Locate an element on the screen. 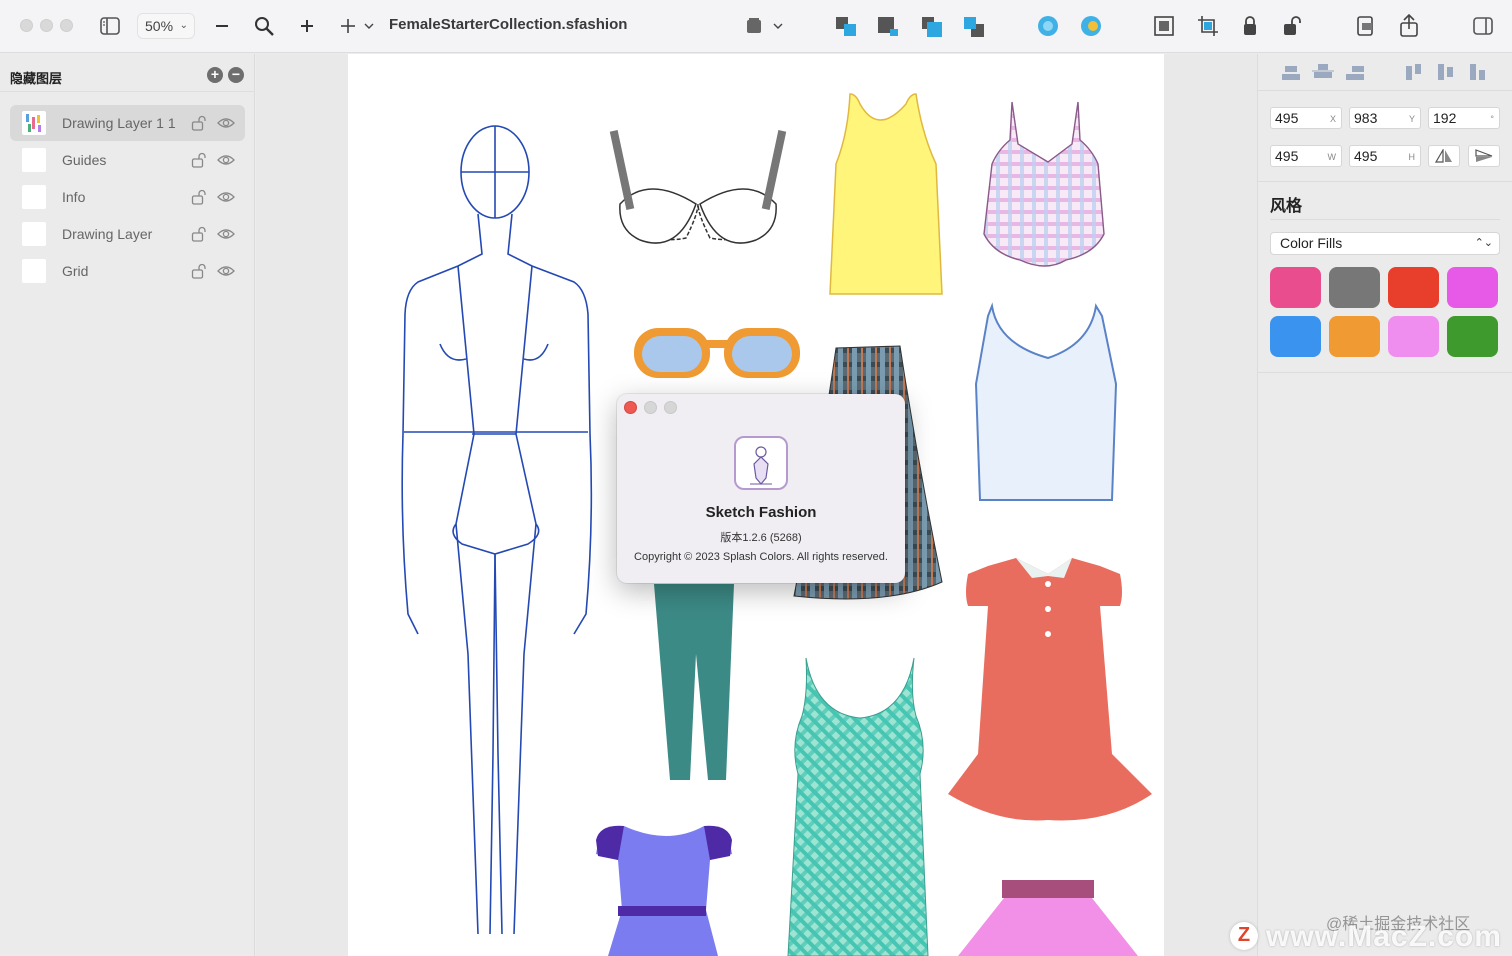  sidebar-header: 隐藏图层 is located at coordinates (36, 78).